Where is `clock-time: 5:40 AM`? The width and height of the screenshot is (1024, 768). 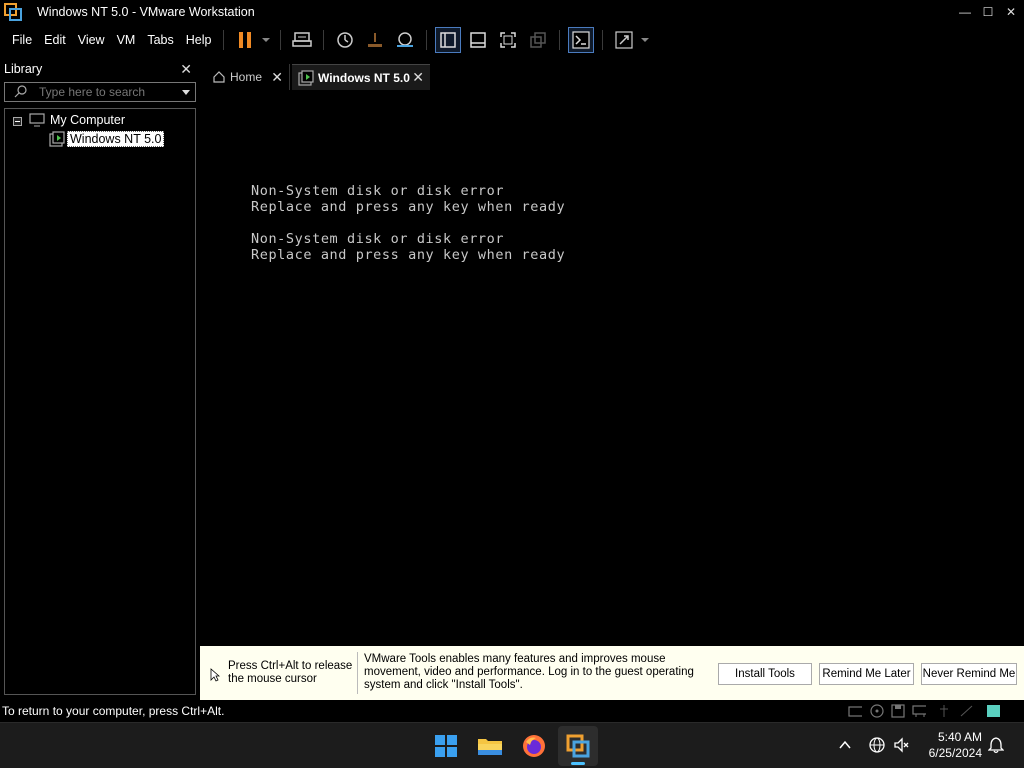
clock-time: 5:40 AM is located at coordinates (959, 737).